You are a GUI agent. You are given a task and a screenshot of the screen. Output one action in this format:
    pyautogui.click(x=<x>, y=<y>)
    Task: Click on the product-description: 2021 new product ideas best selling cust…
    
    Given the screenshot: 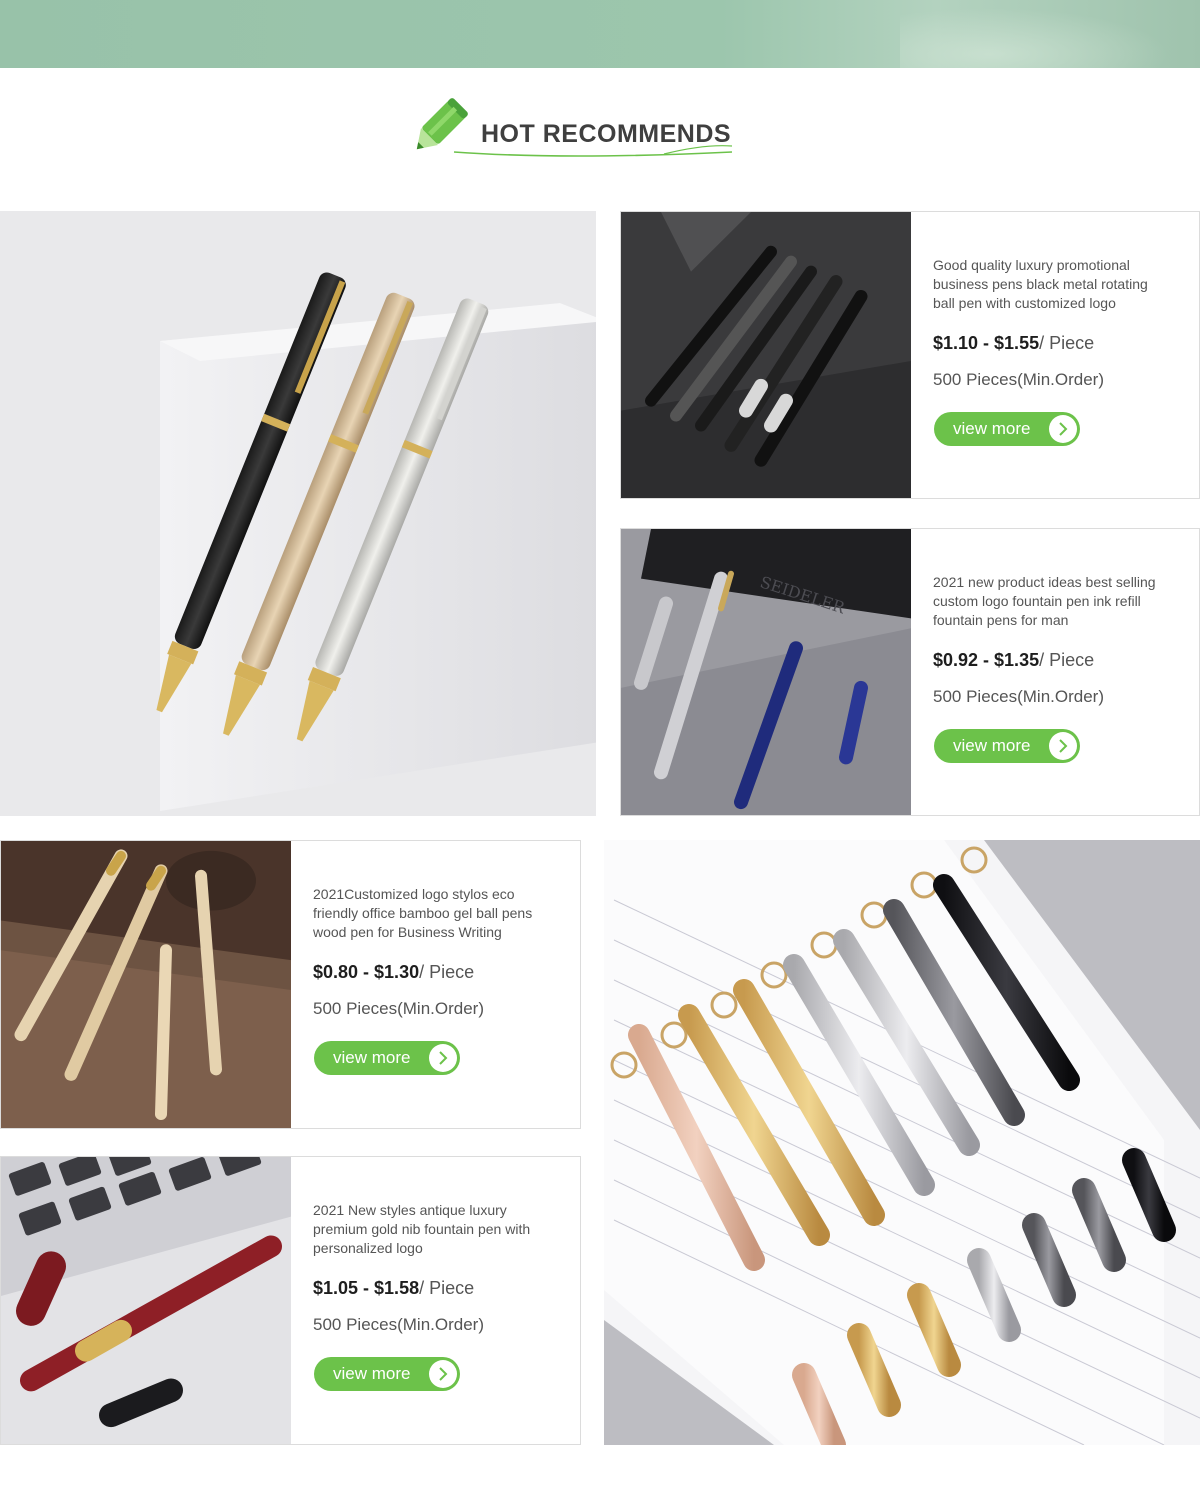 What is the action you would take?
    pyautogui.click(x=1053, y=601)
    